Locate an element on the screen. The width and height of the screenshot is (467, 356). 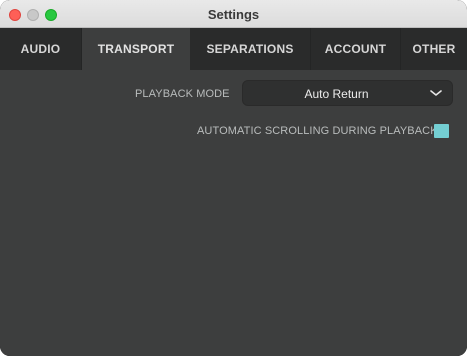
auto-scroll-checkbox is located at coordinates (441, 131).